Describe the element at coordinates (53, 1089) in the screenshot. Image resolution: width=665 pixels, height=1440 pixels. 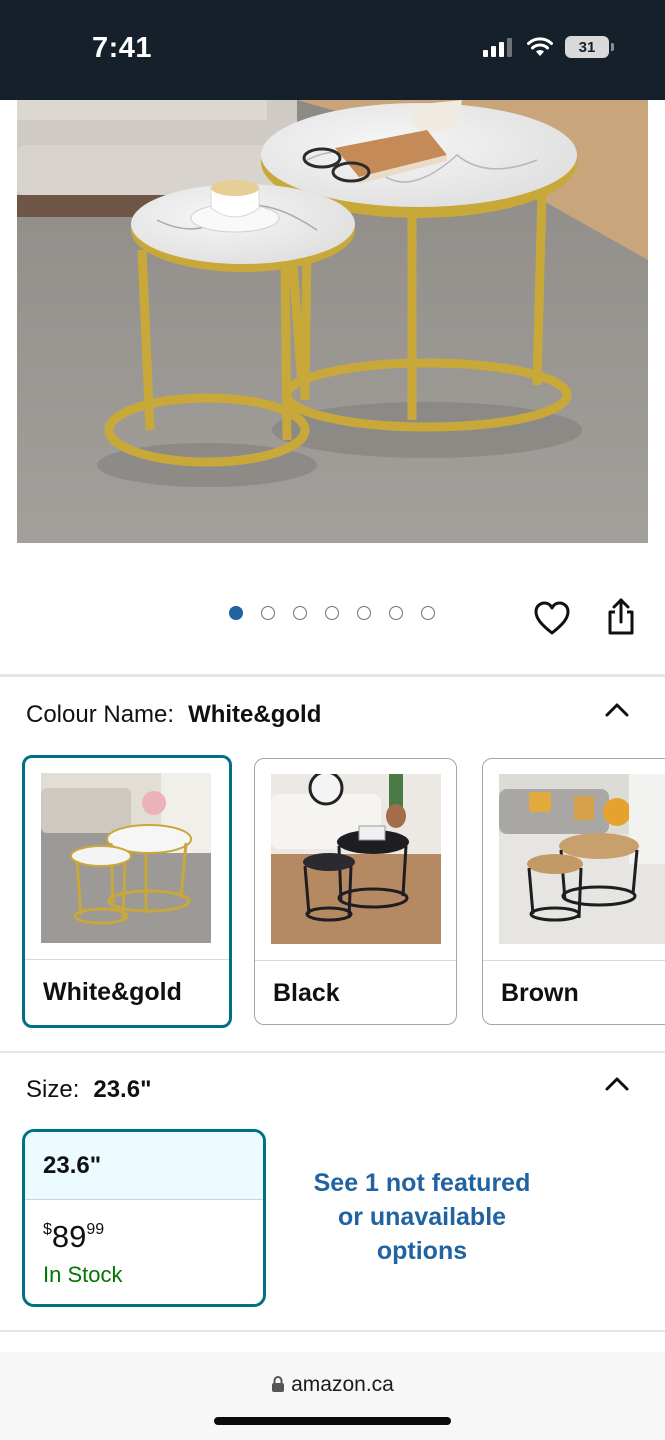
I see `size-label-text: Size:` at that location.